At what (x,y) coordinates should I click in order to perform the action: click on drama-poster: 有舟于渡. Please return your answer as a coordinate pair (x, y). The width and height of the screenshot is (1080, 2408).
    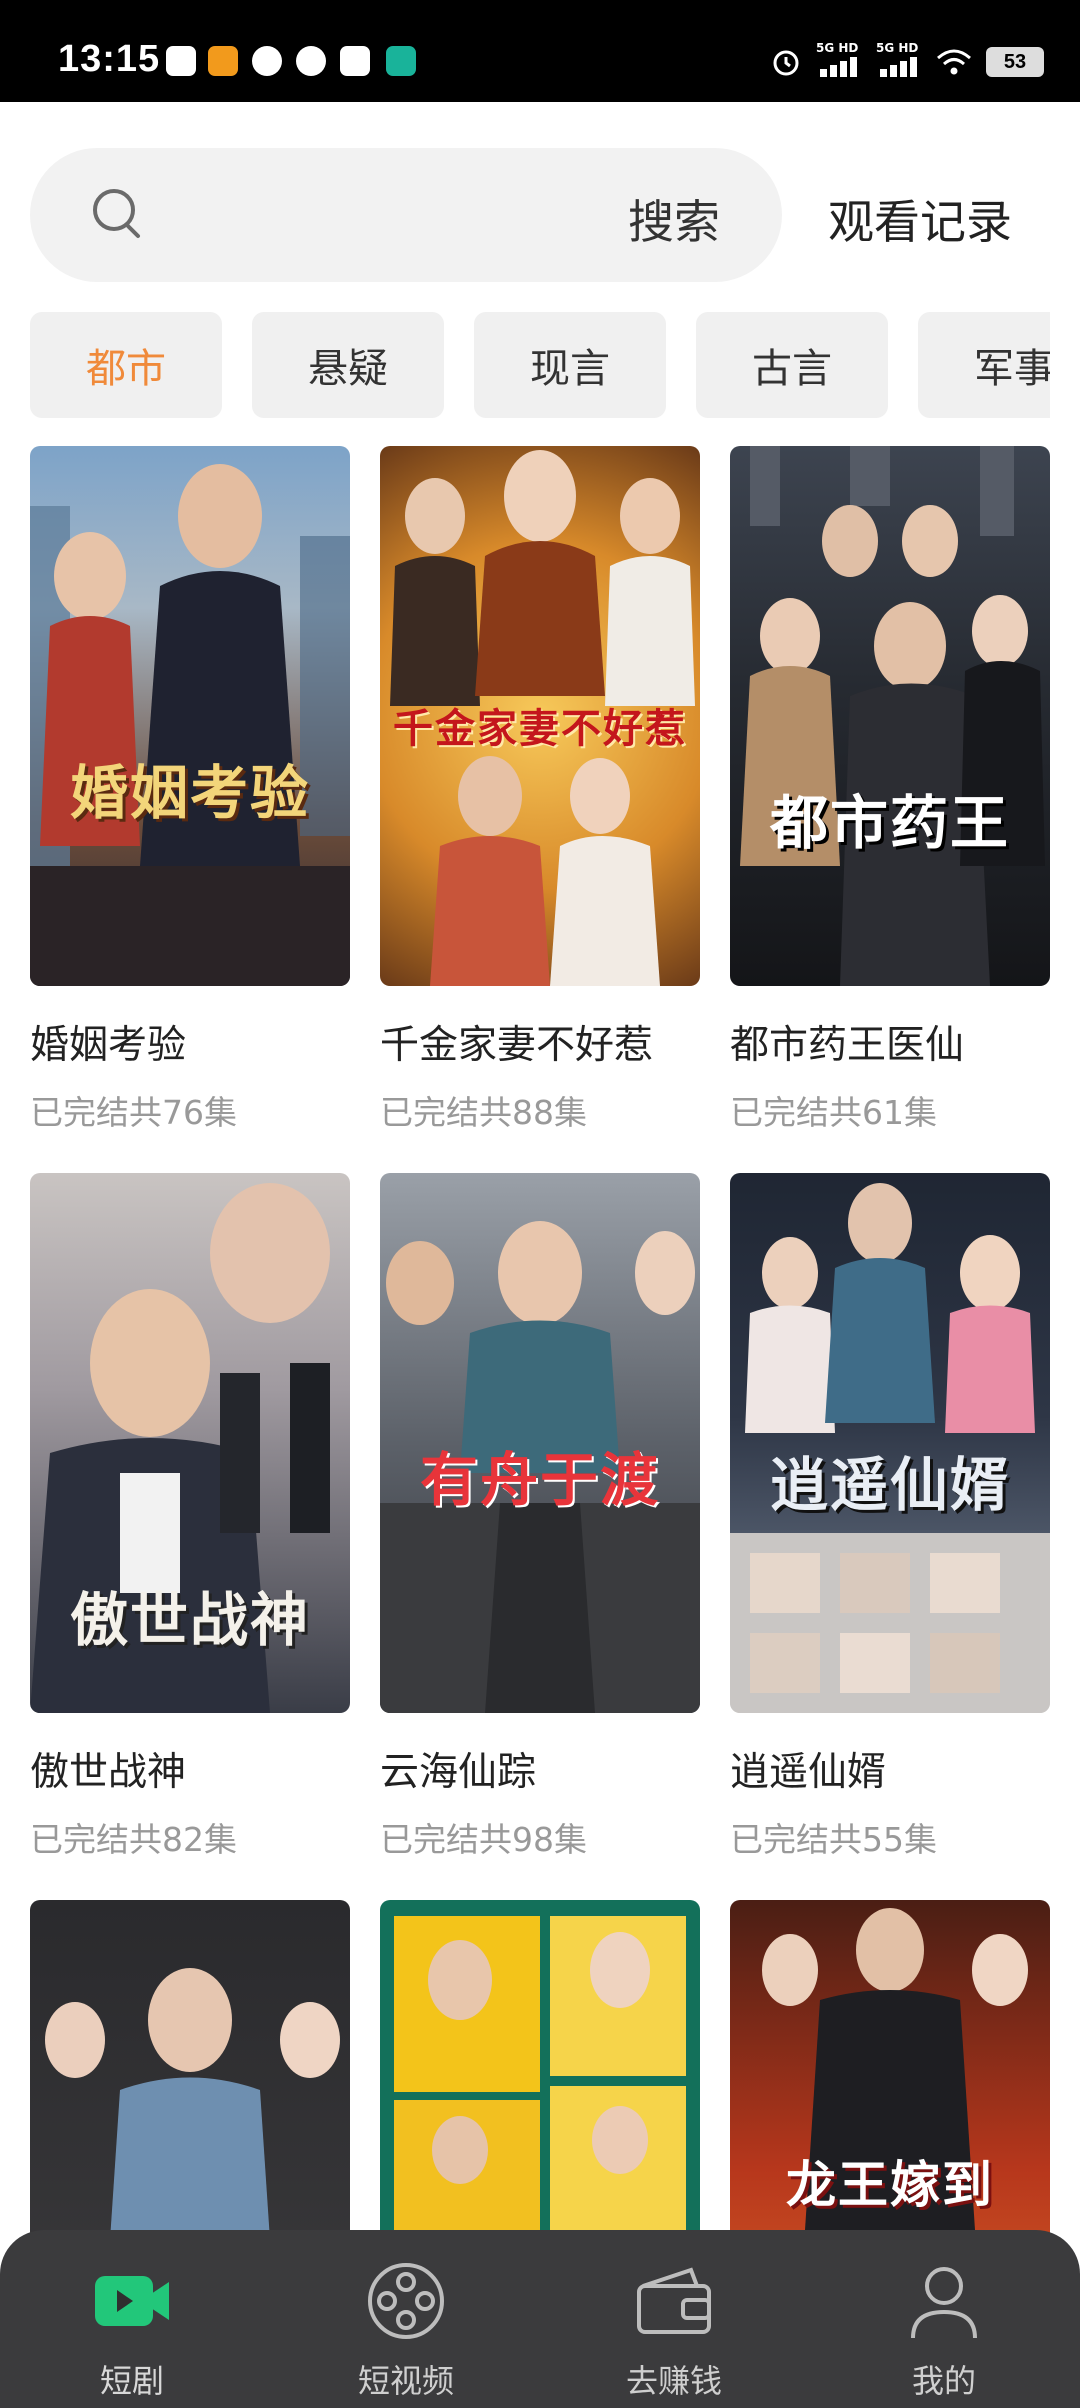
    Looking at the image, I should click on (540, 1443).